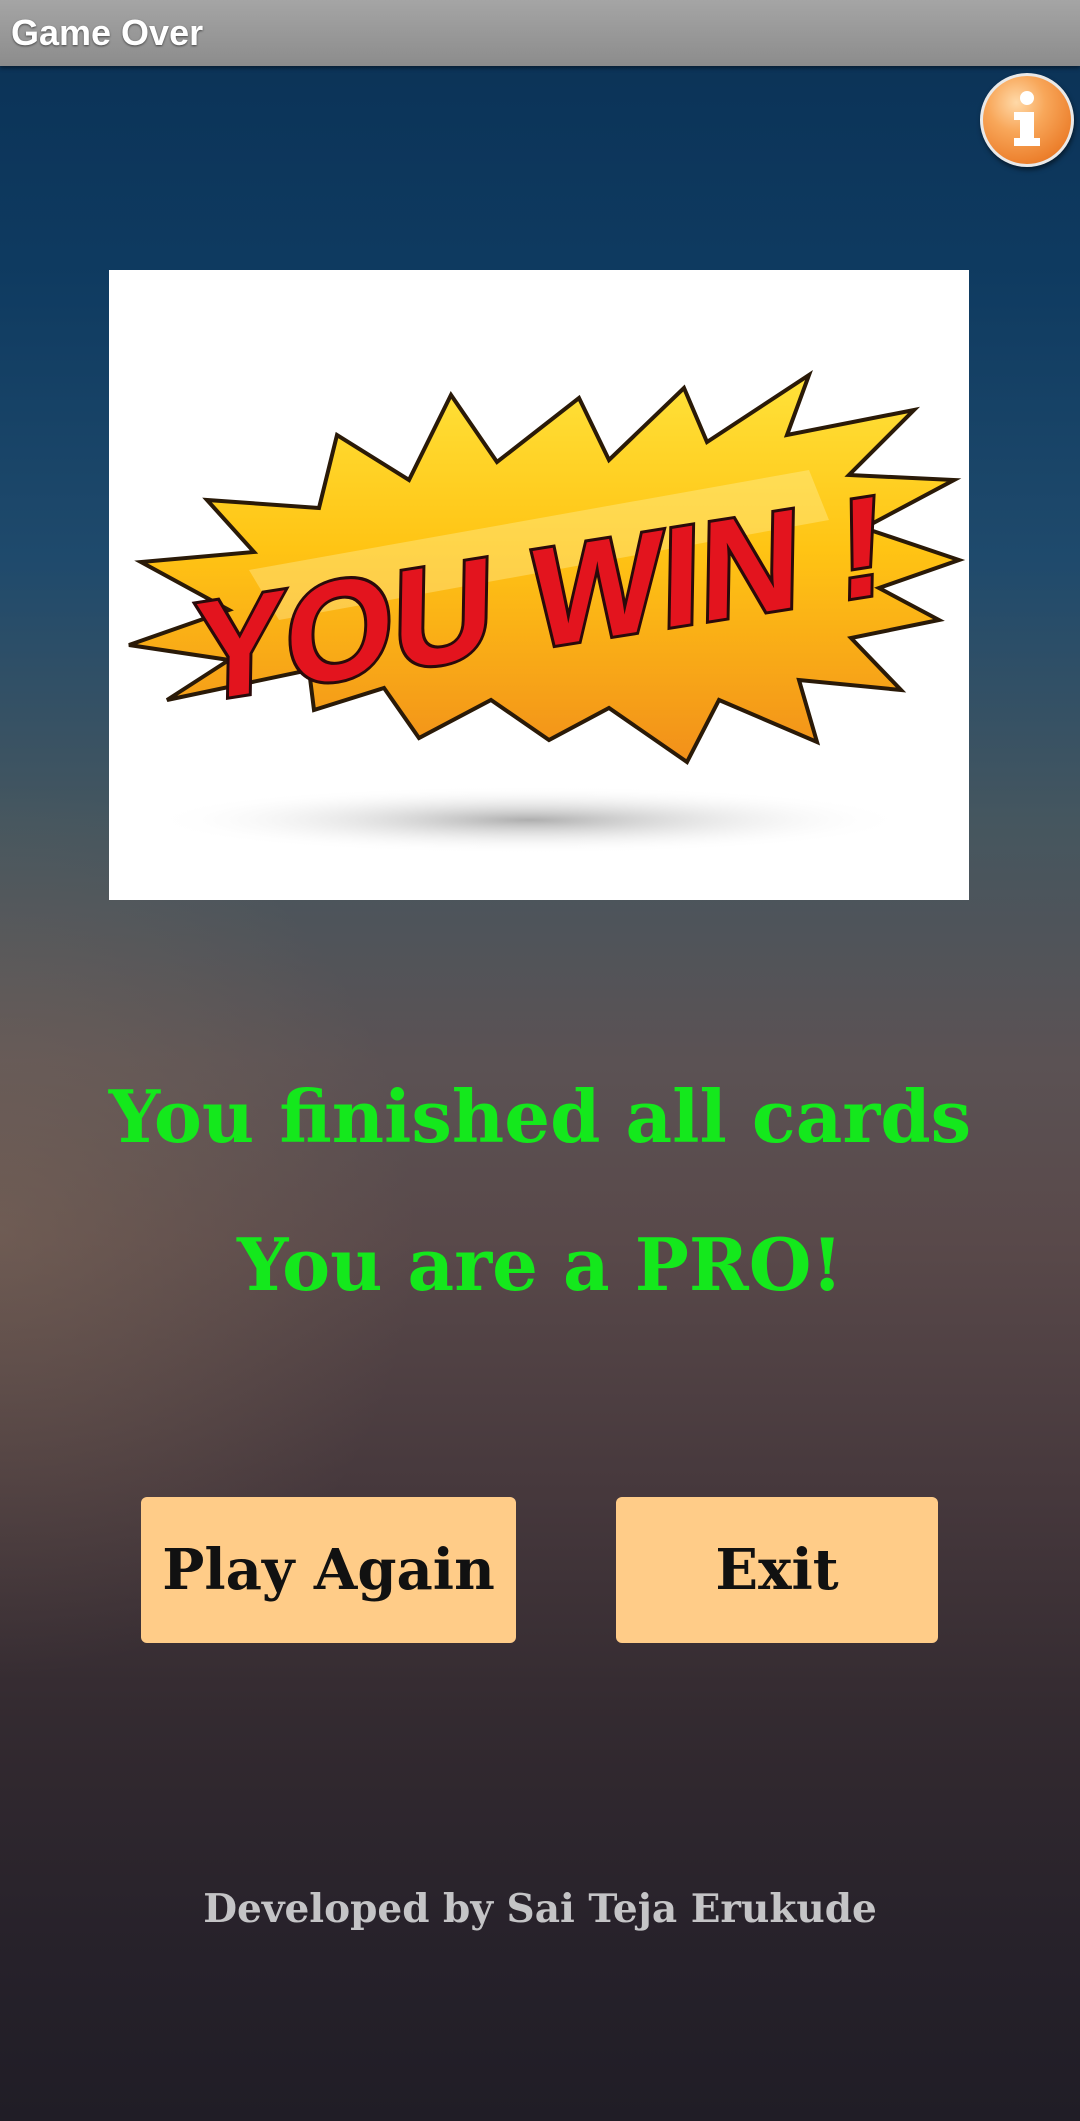  What do you see at coordinates (540, 33) in the screenshot?
I see `title-bar: Game Over` at bounding box center [540, 33].